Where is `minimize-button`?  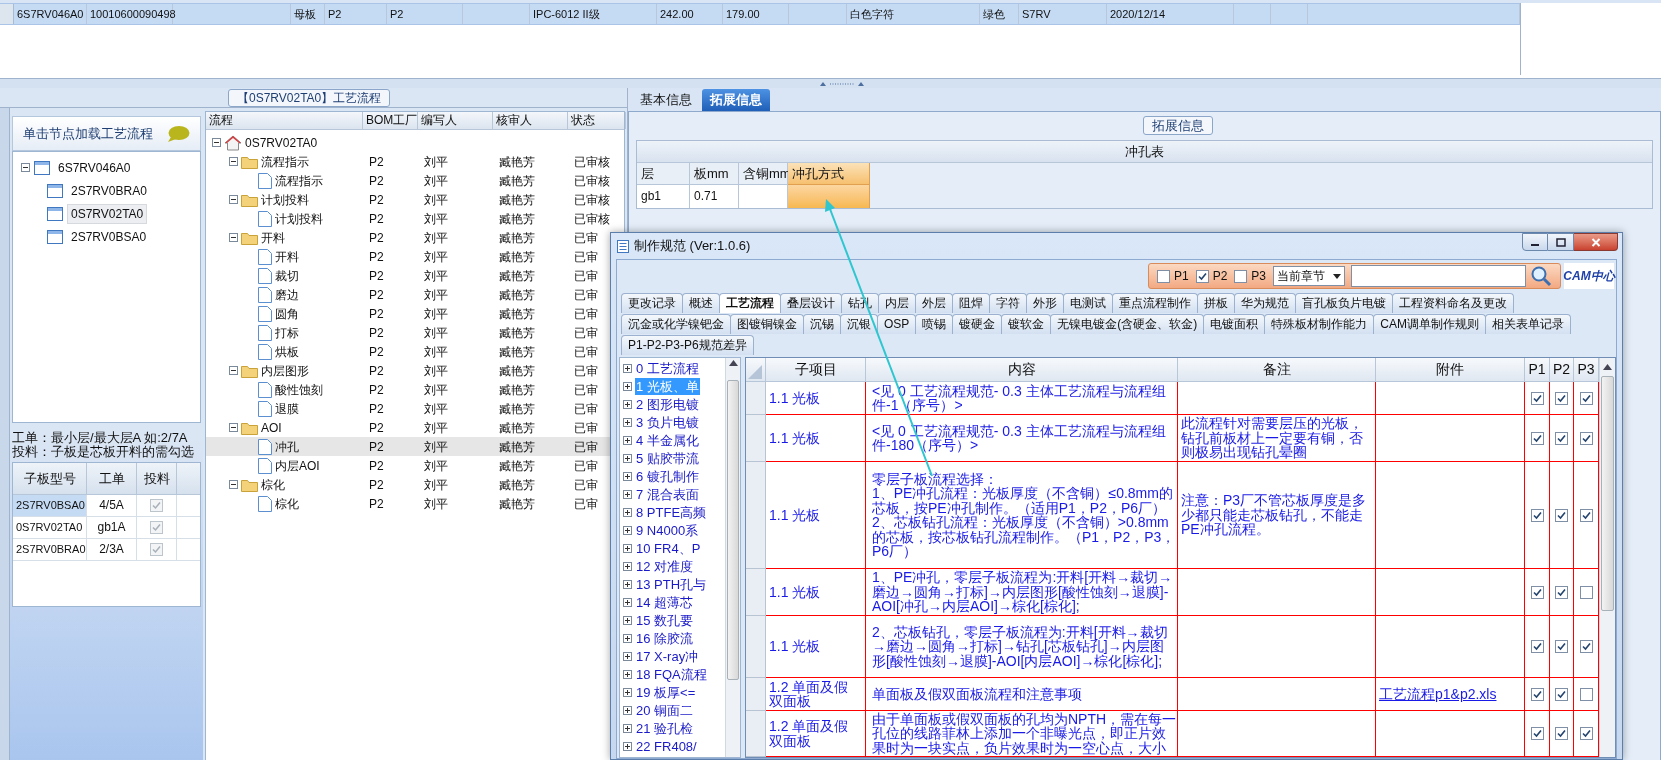
minimize-button is located at coordinates (1535, 242).